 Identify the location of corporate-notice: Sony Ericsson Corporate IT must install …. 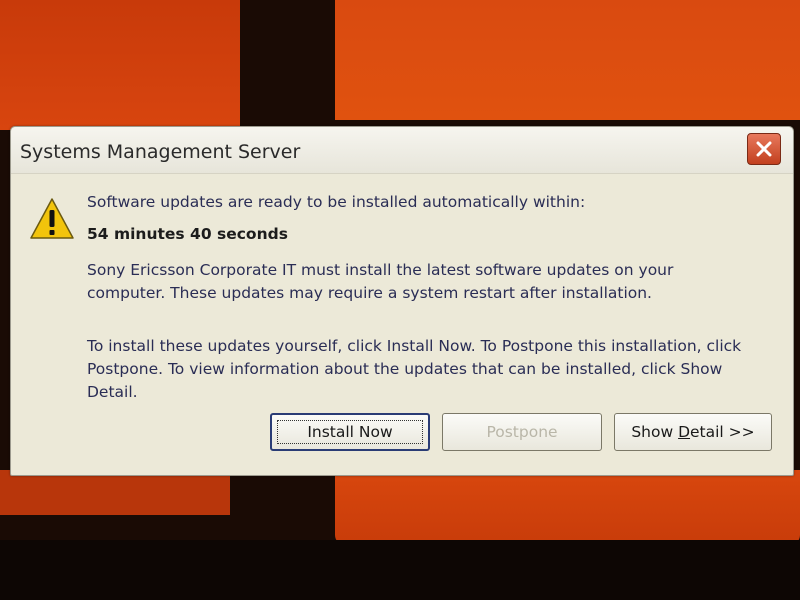
(380, 281).